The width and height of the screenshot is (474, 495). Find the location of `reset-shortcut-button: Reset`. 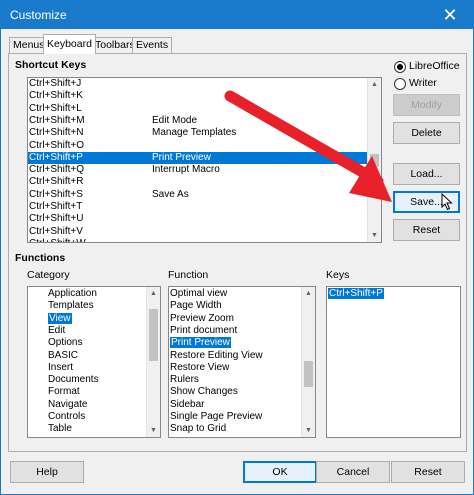

reset-shortcut-button: Reset is located at coordinates (426, 230).